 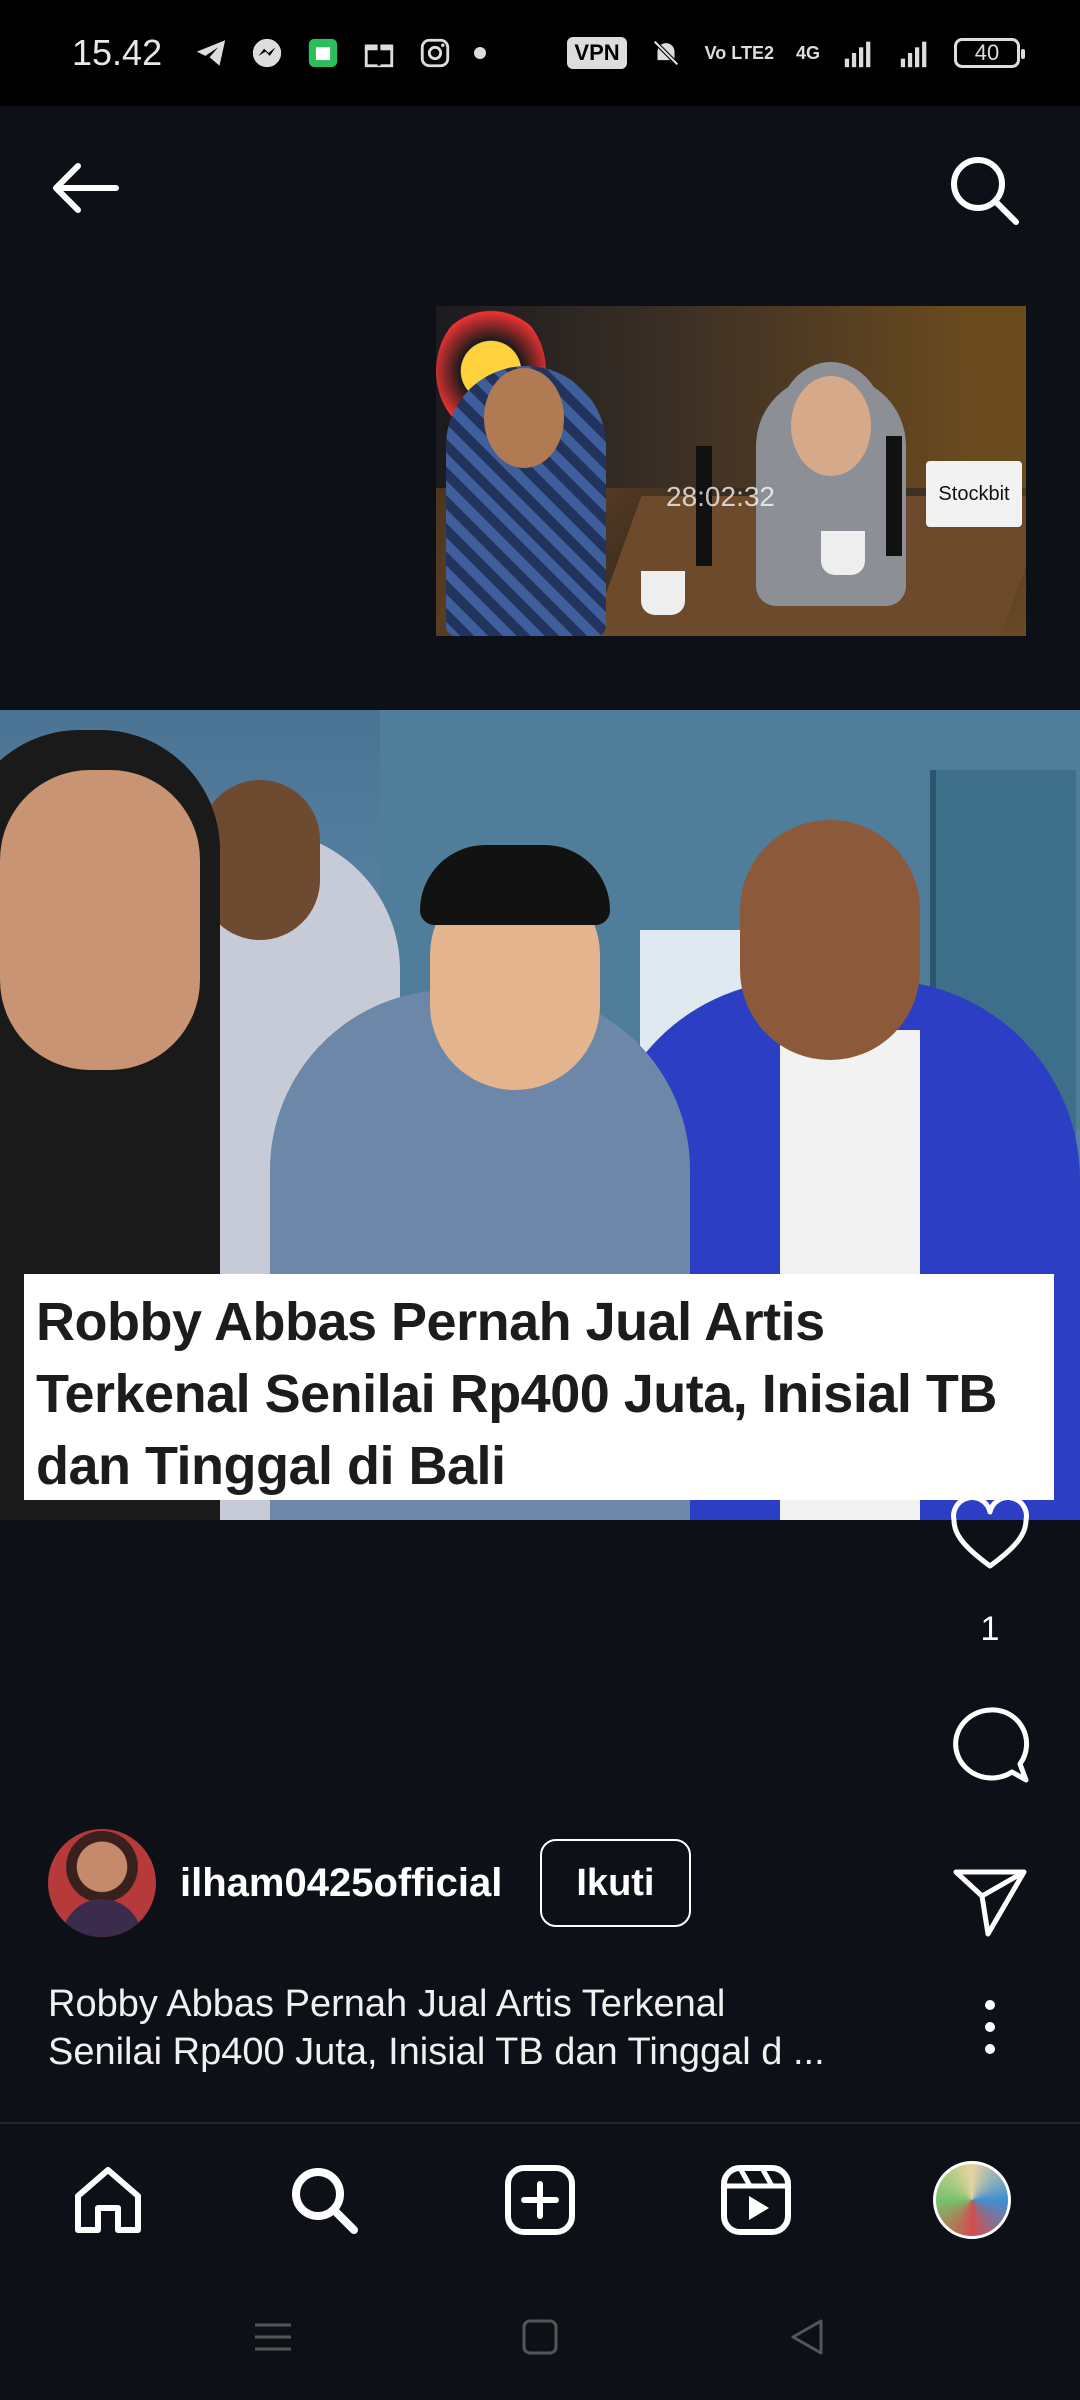 I want to click on network-type: 4G, so click(x=807, y=53).